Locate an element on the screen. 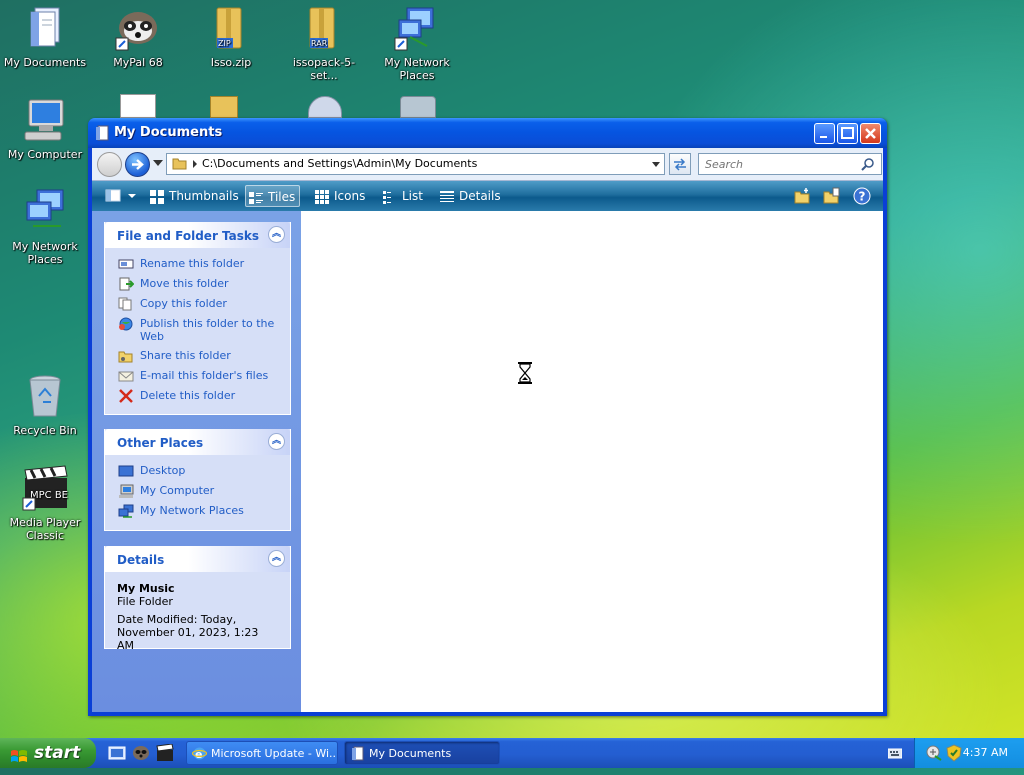 The image size is (1024, 775). close-button is located at coordinates (870, 133).